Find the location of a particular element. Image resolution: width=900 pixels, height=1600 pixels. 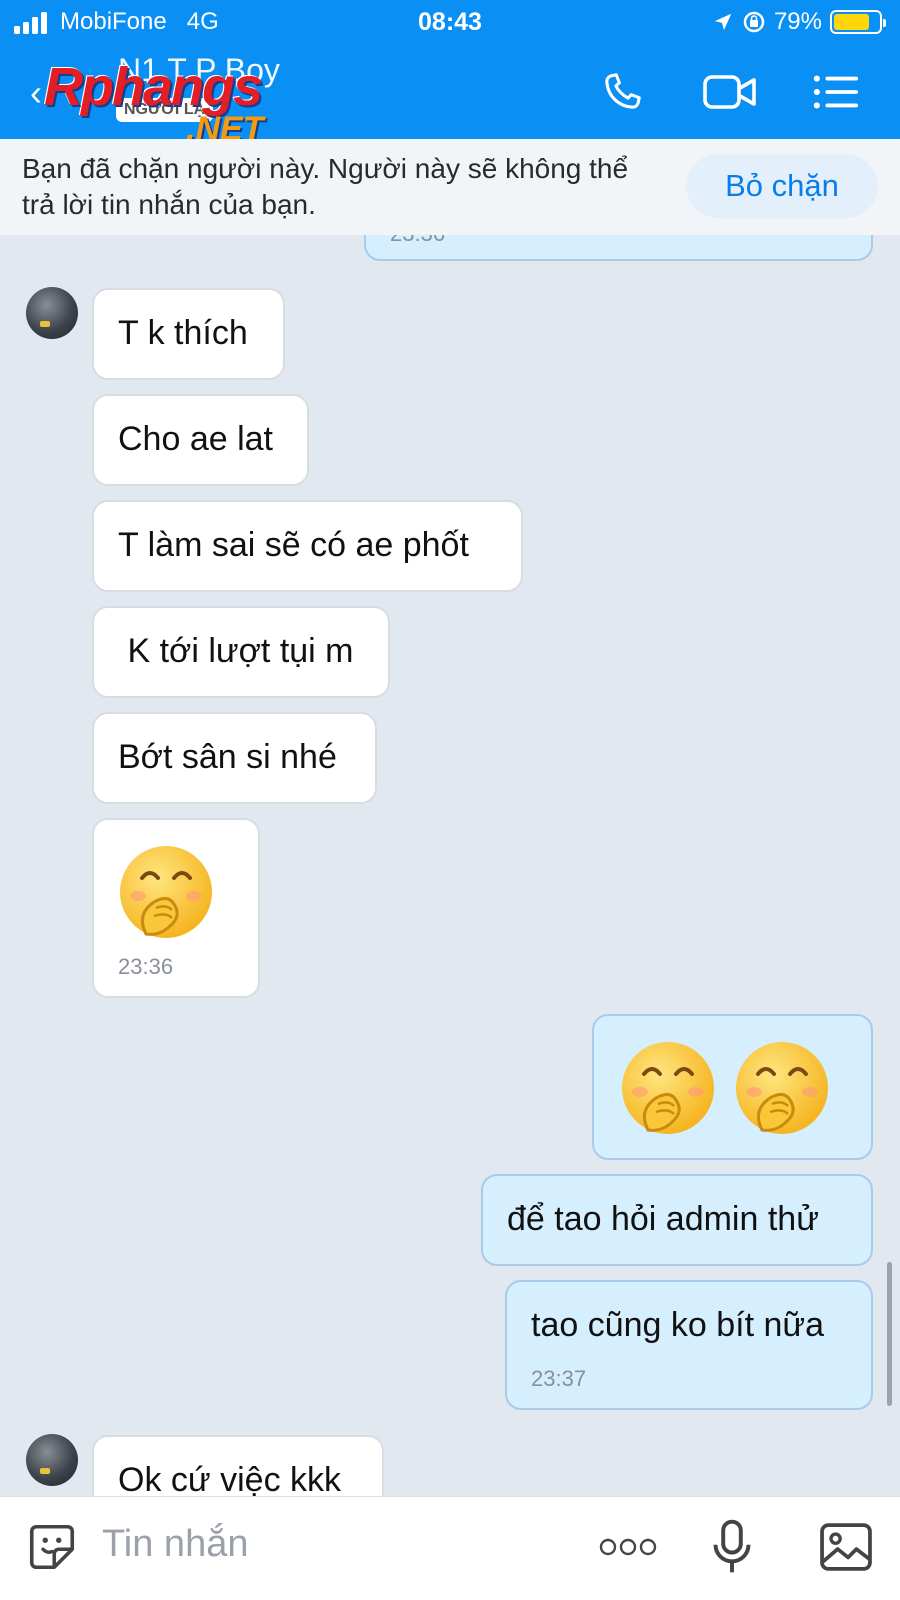

message-bubble-incoming: K tới lượt tụi m is located at coordinates (241, 652).